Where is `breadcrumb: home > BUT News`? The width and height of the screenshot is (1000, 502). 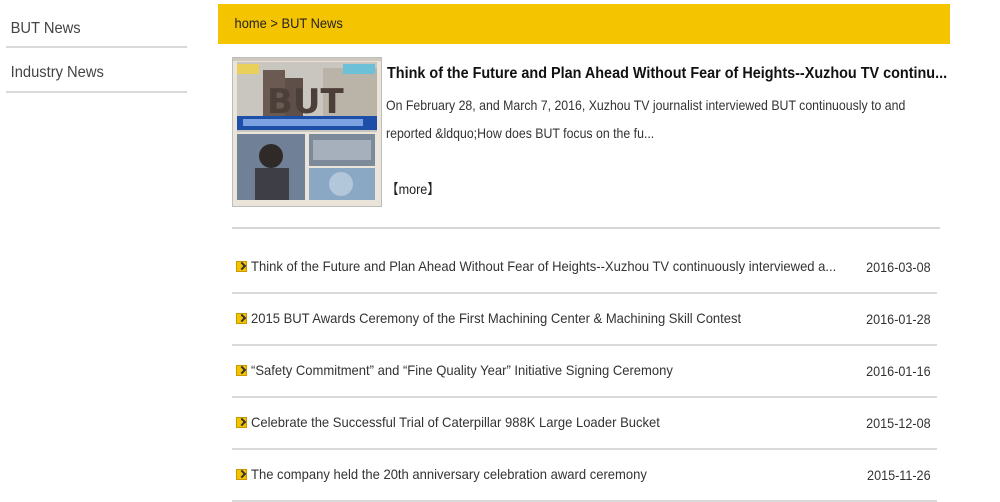
breadcrumb: home > BUT News is located at coordinates (584, 24).